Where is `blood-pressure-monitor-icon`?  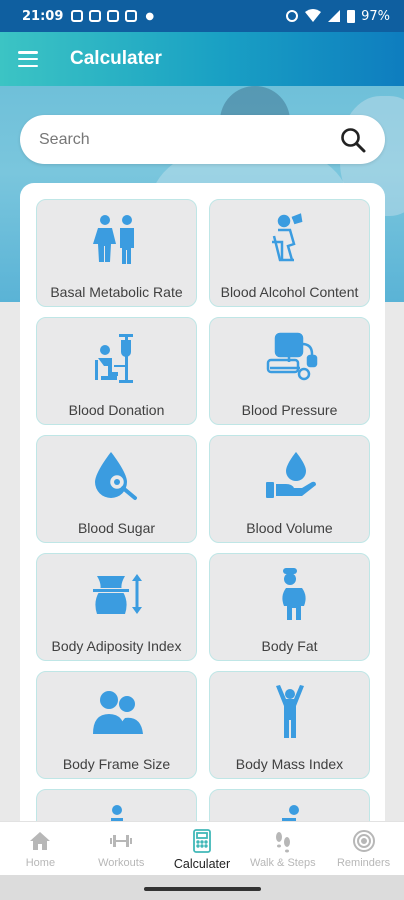 blood-pressure-monitor-icon is located at coordinates (291, 356).